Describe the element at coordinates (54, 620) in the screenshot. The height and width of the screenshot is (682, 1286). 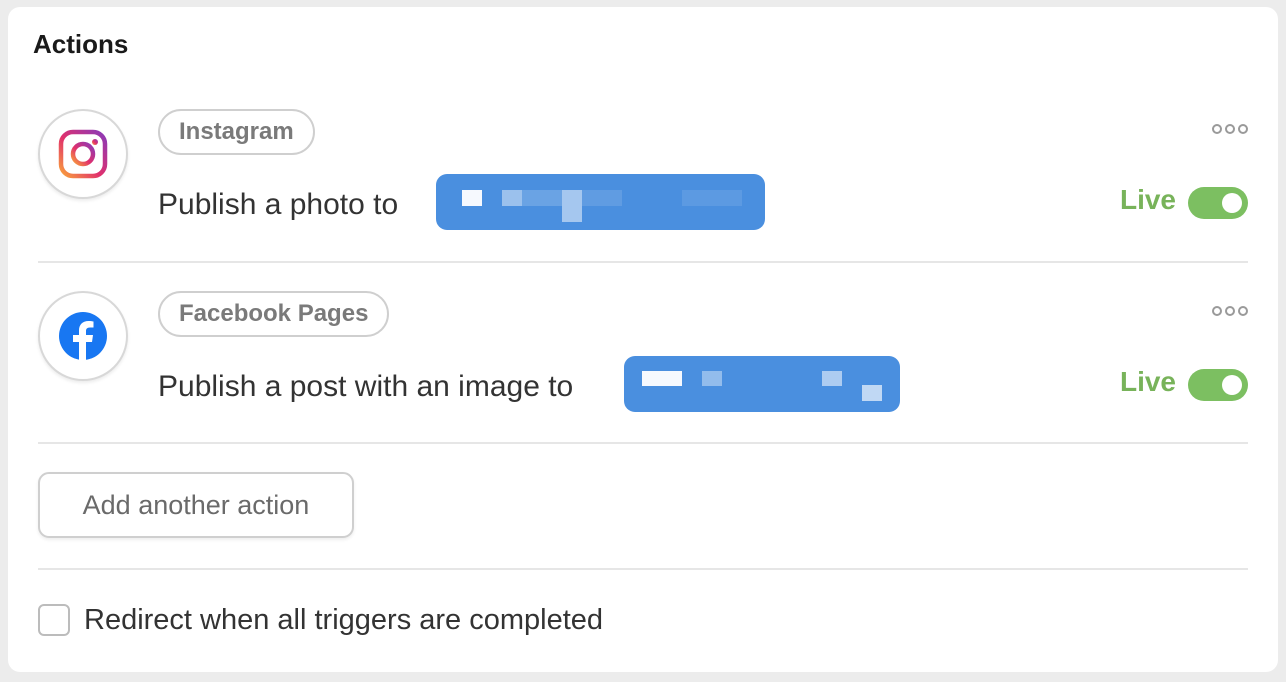
I see `redirect-checkbox` at that location.